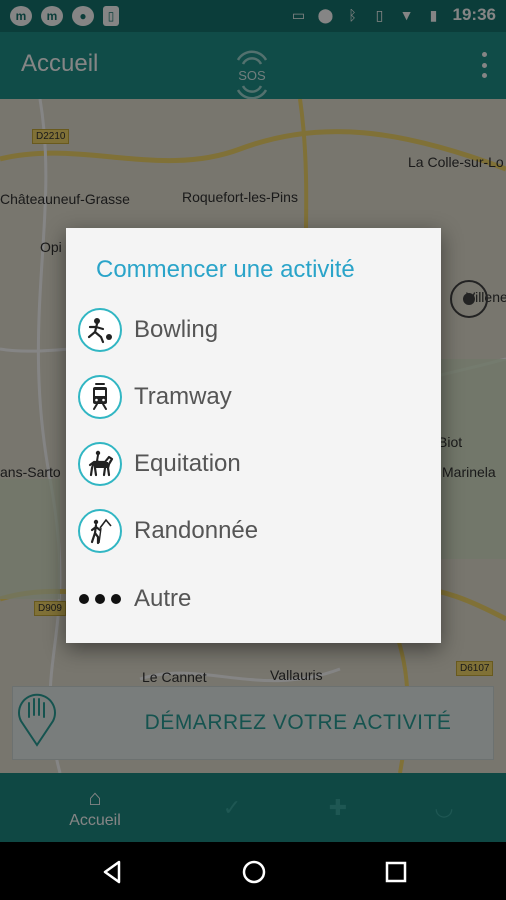 The image size is (506, 900). Describe the element at coordinates (100, 464) in the screenshot. I see `horse-riding-icon` at that location.